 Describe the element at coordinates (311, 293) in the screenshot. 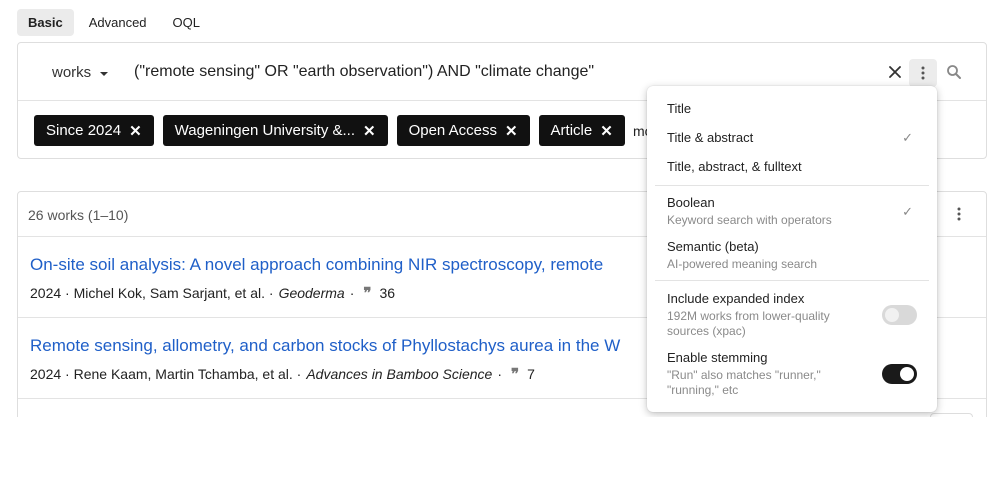

I see `result-venue: Geoderma` at that location.